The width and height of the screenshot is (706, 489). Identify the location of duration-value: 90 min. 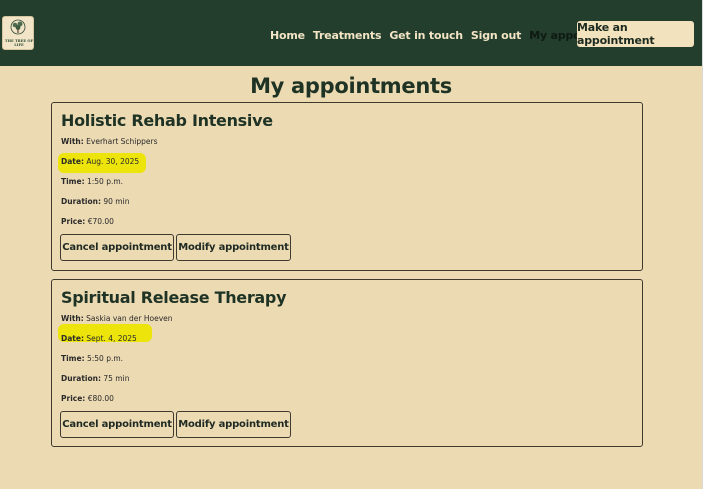
(116, 201).